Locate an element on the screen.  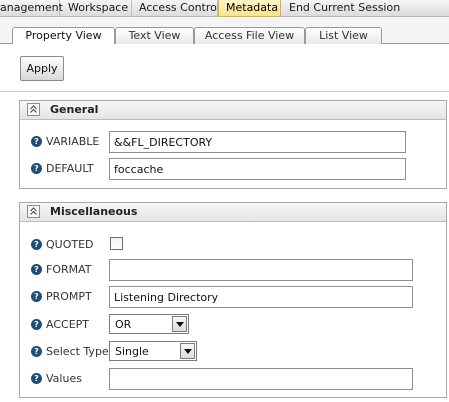
accept-select: OR is located at coordinates (149, 324).